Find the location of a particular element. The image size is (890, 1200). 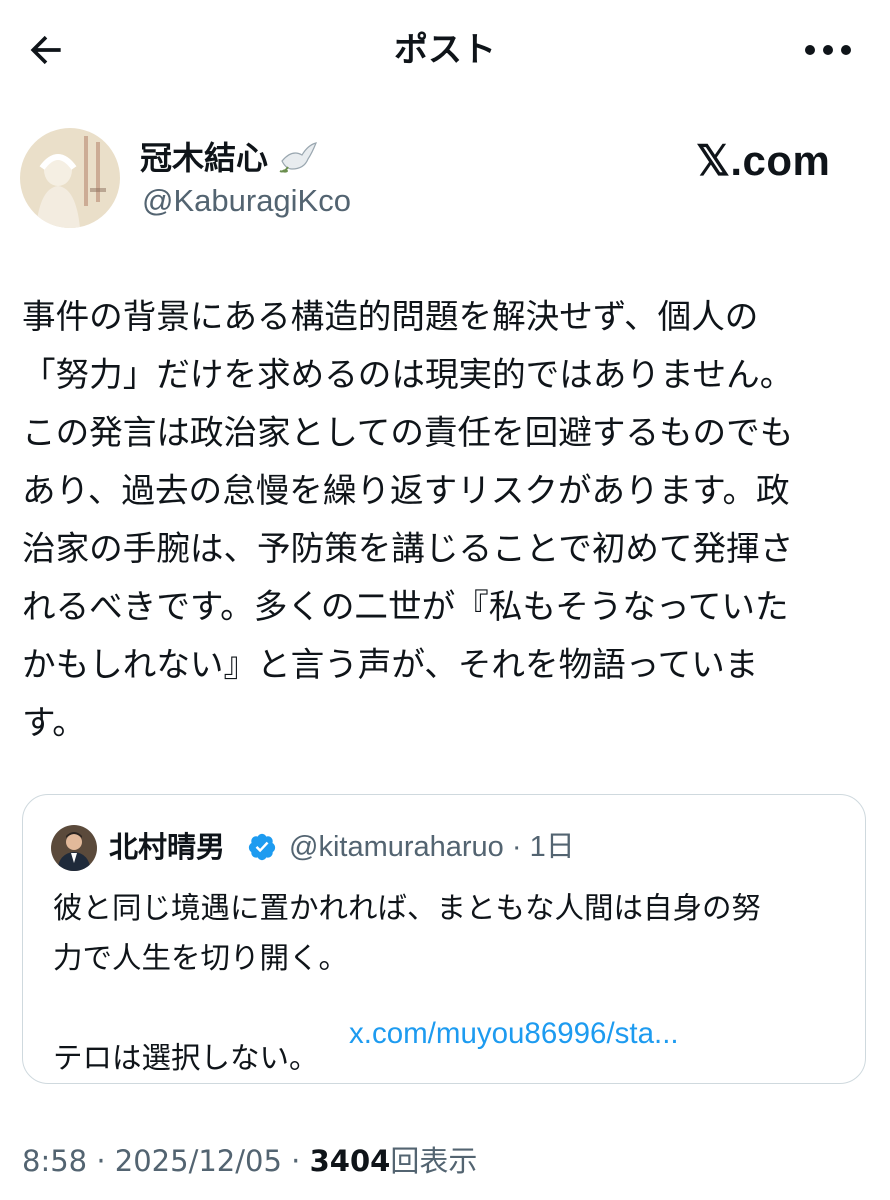

author-avatar is located at coordinates (70, 178).